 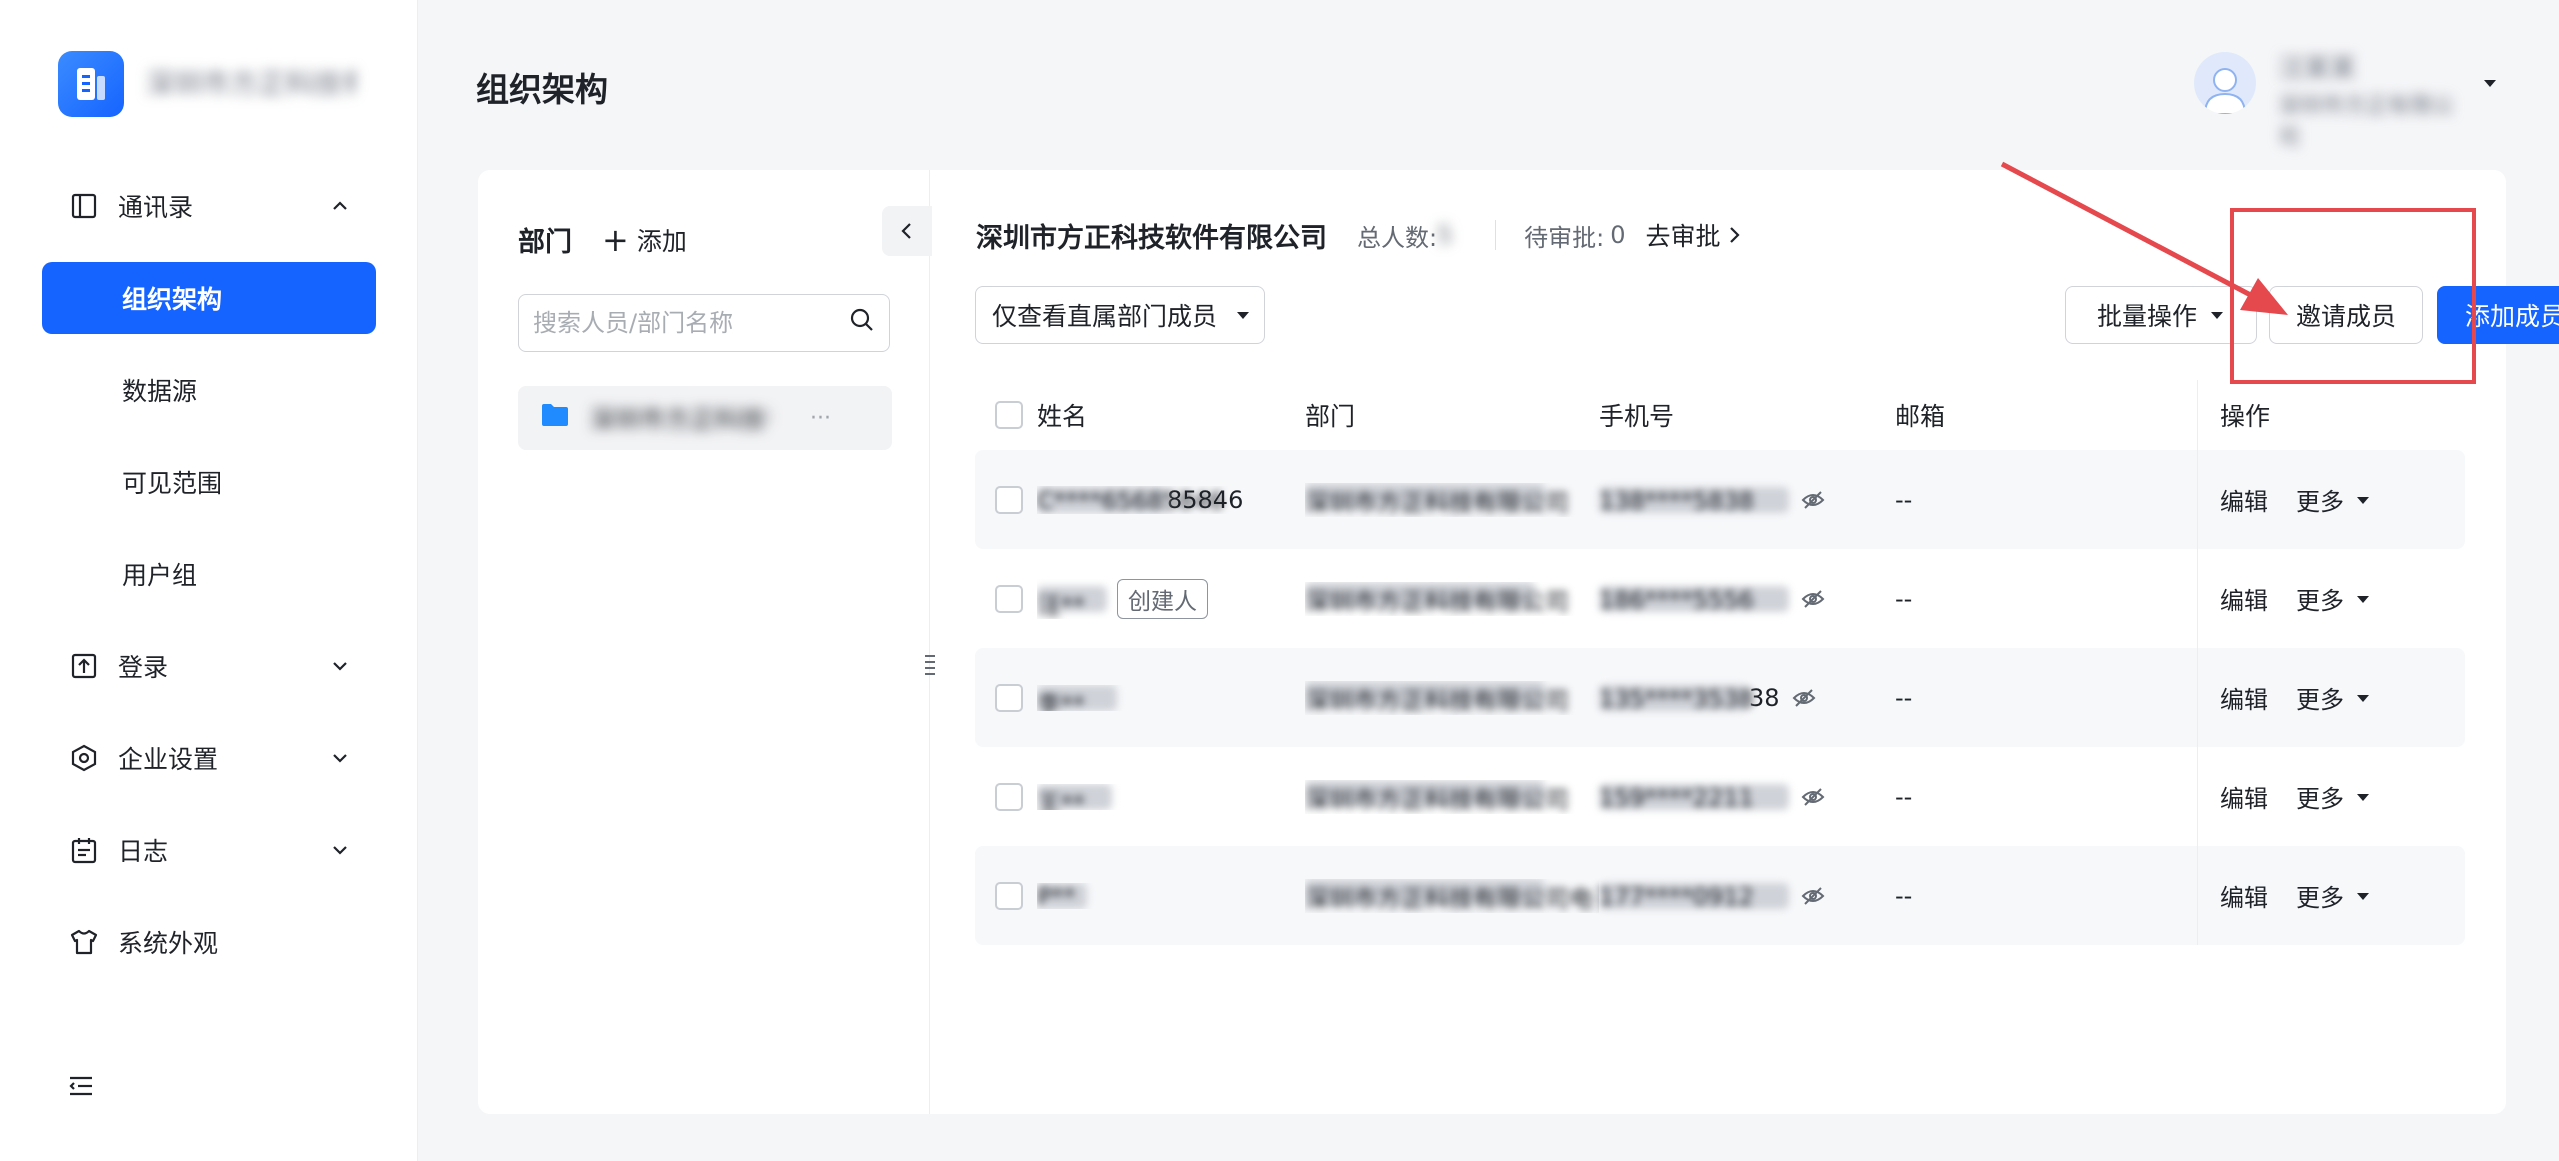 I want to click on settings-icon, so click(x=84, y=758).